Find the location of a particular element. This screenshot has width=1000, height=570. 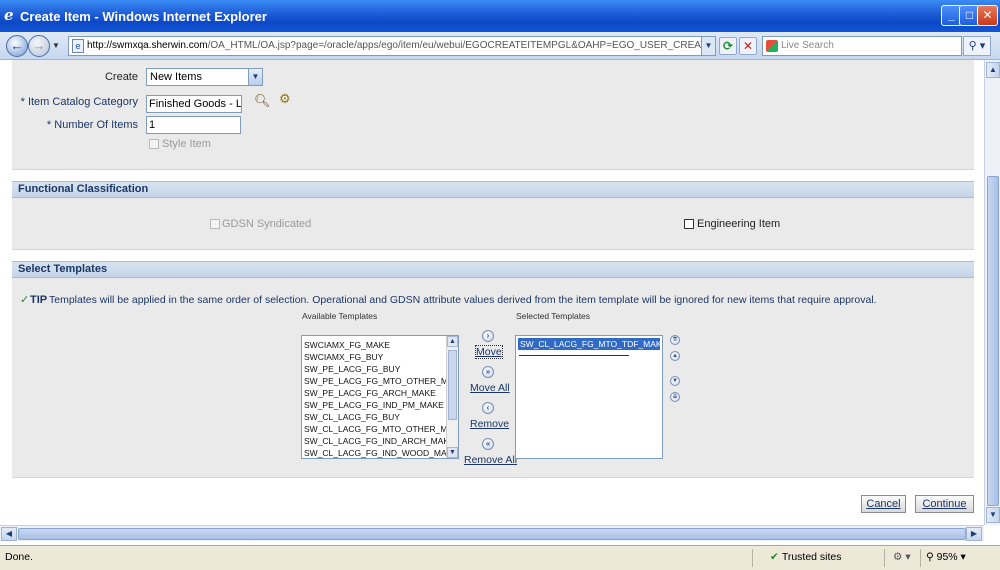

number-of-items-input: 1 is located at coordinates (193, 125).